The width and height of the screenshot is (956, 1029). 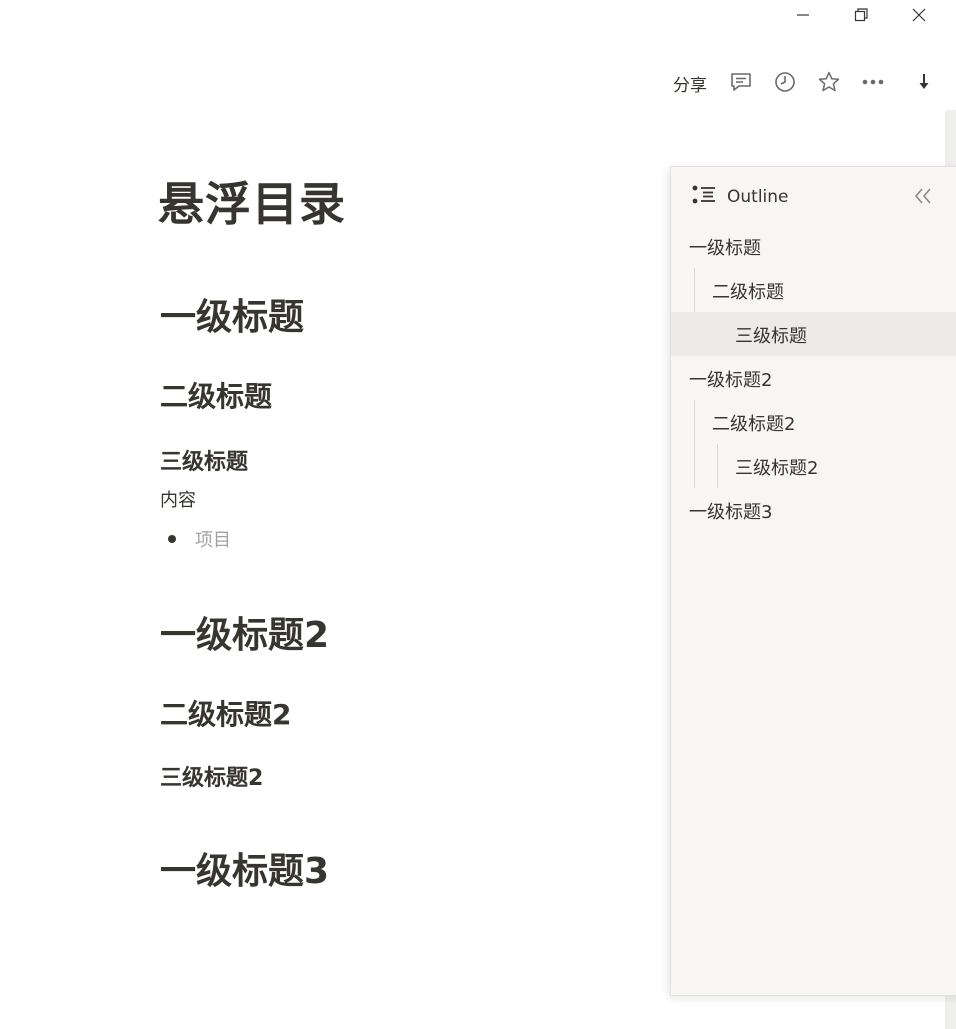 What do you see at coordinates (813, 510) in the screenshot?
I see `outline-item-level-1: 一级标题3` at bounding box center [813, 510].